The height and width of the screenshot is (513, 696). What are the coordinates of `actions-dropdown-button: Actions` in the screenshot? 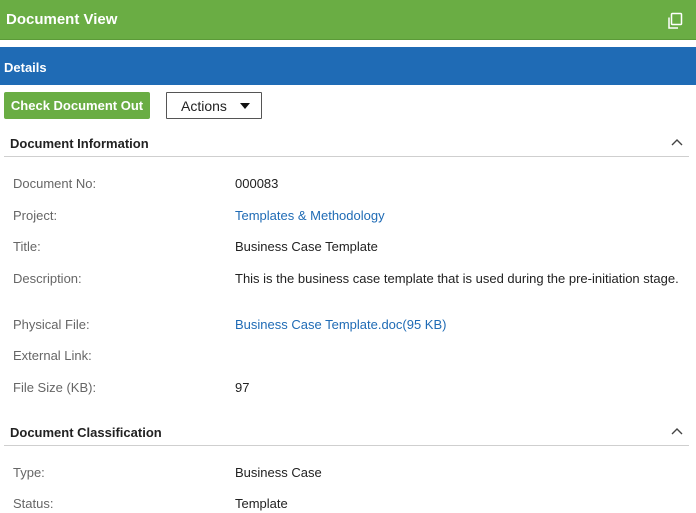 It's located at (214, 105).